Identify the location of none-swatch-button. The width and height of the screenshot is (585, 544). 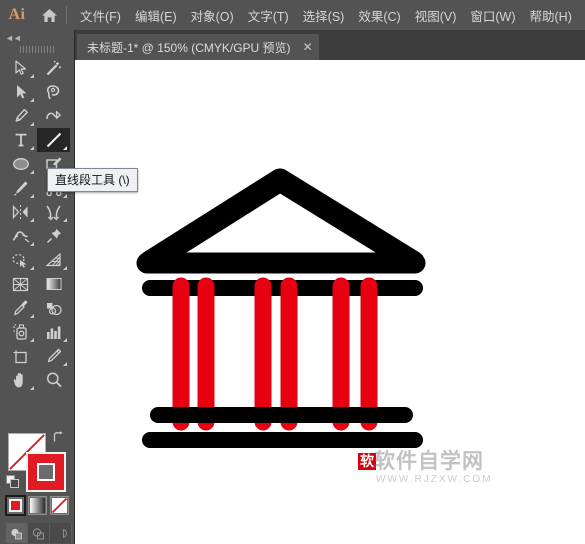
(59, 505).